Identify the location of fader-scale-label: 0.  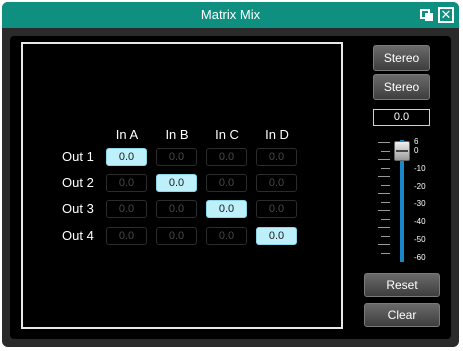
(416, 150).